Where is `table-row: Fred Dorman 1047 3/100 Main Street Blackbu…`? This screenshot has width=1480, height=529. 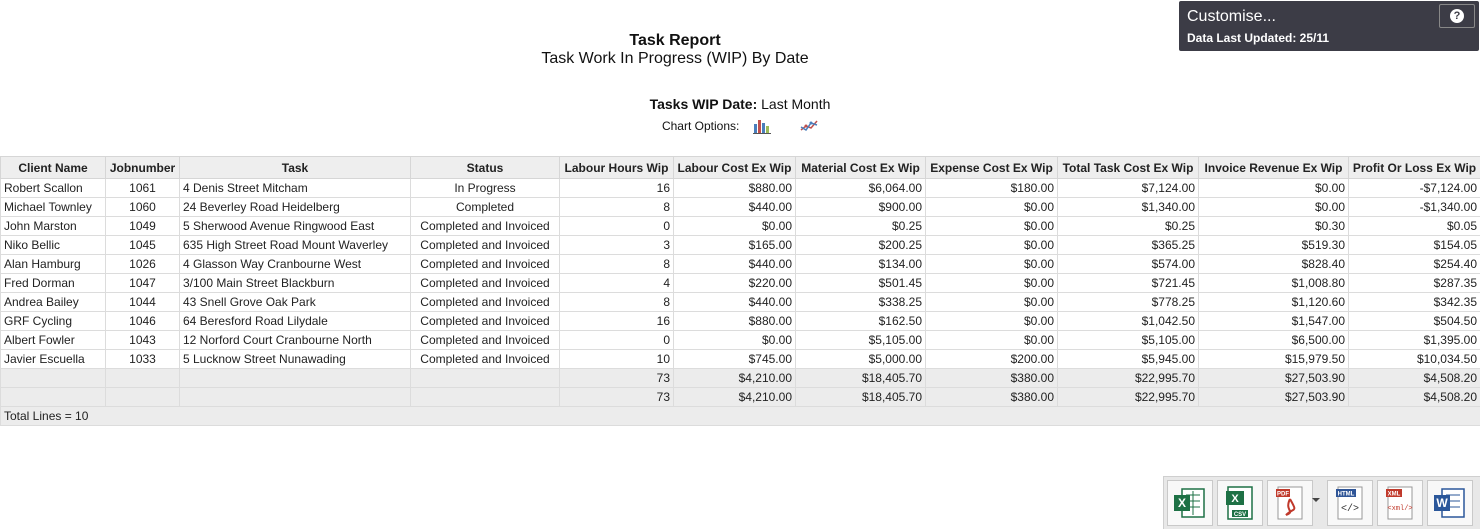
table-row: Fred Dorman 1047 3/100 Main Street Blackbu… is located at coordinates (740, 283).